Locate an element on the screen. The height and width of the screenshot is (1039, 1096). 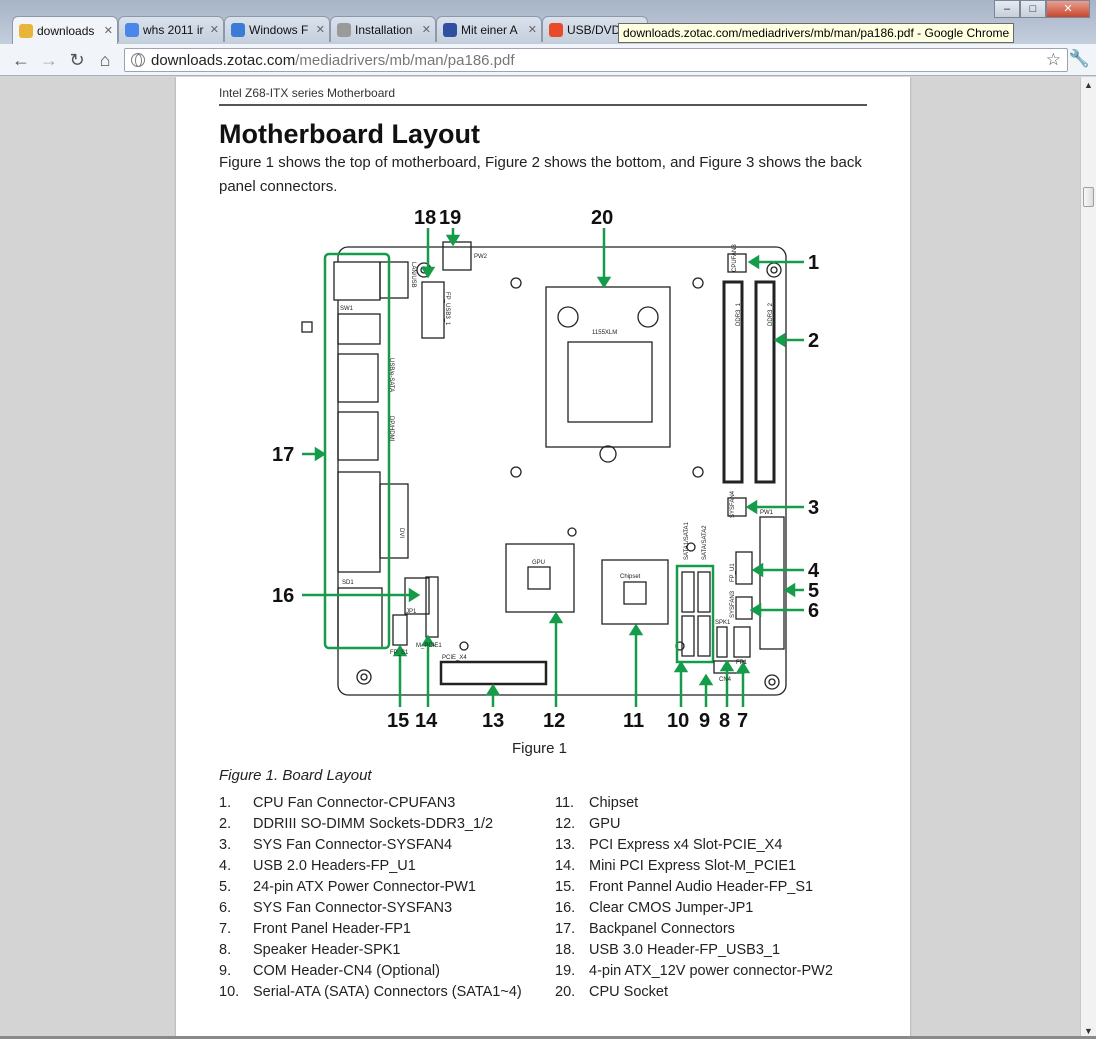
callout-19: 19 is located at coordinates (450, 218).